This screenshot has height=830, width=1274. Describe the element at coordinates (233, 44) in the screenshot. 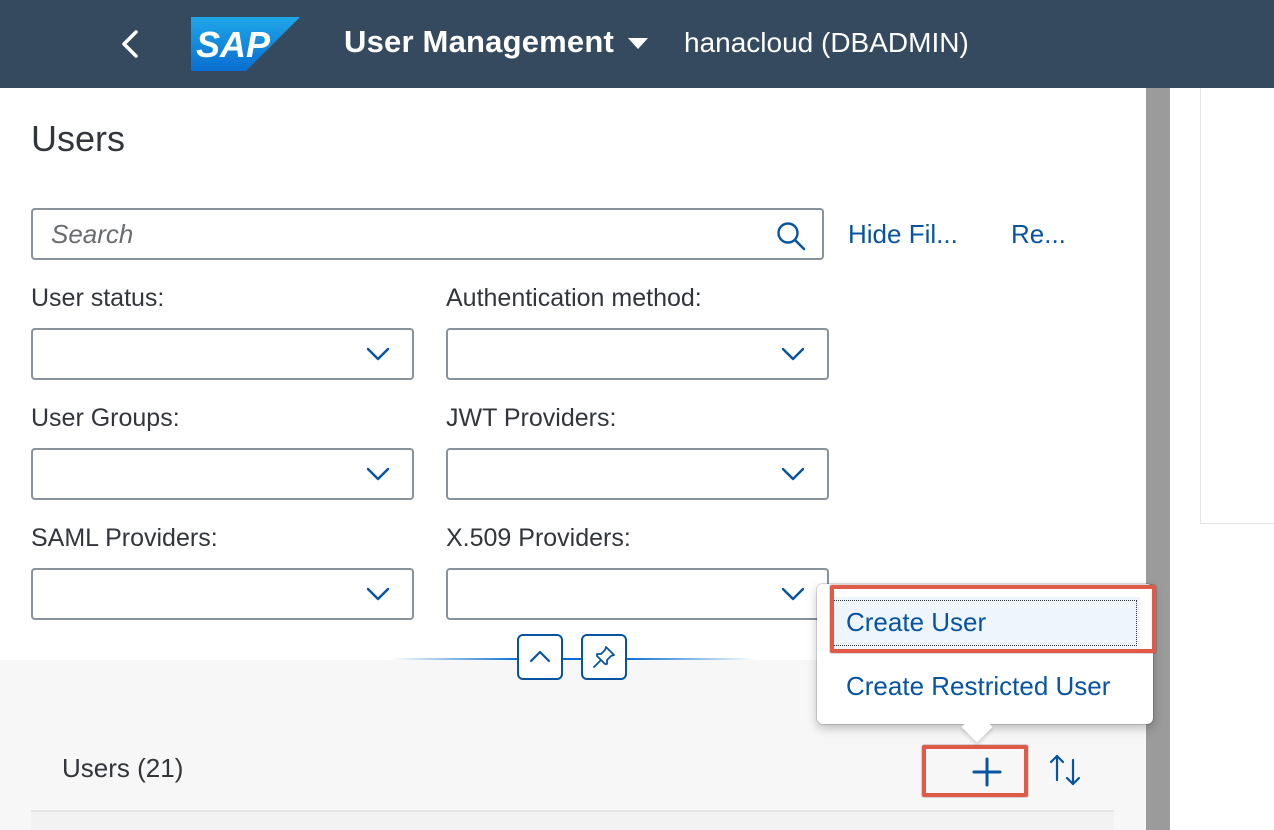

I see `svg-text: SAP` at that location.